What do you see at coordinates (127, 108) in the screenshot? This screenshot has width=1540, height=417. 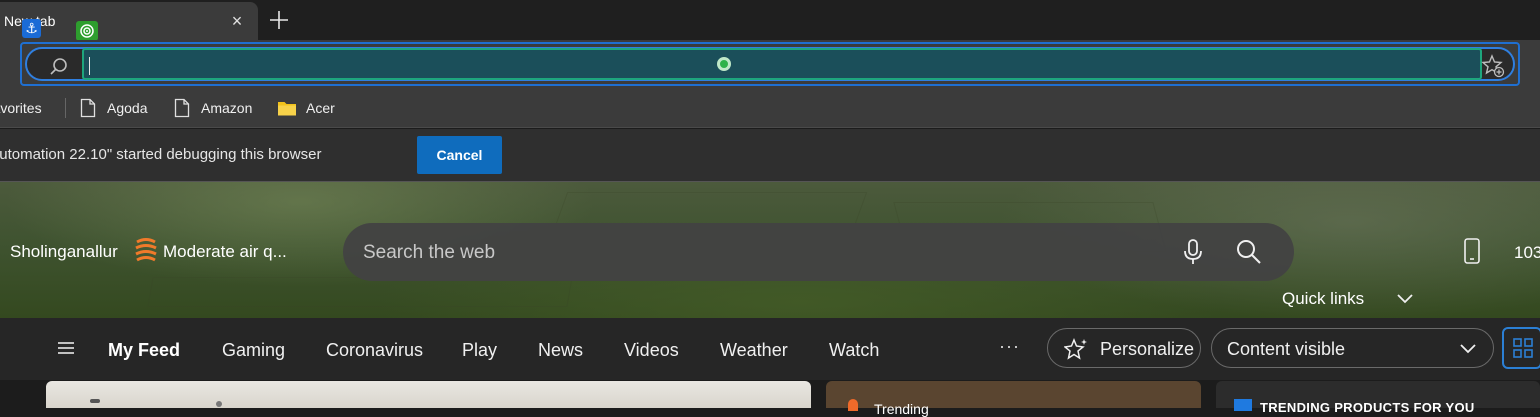 I see `favorite-label: Agoda` at bounding box center [127, 108].